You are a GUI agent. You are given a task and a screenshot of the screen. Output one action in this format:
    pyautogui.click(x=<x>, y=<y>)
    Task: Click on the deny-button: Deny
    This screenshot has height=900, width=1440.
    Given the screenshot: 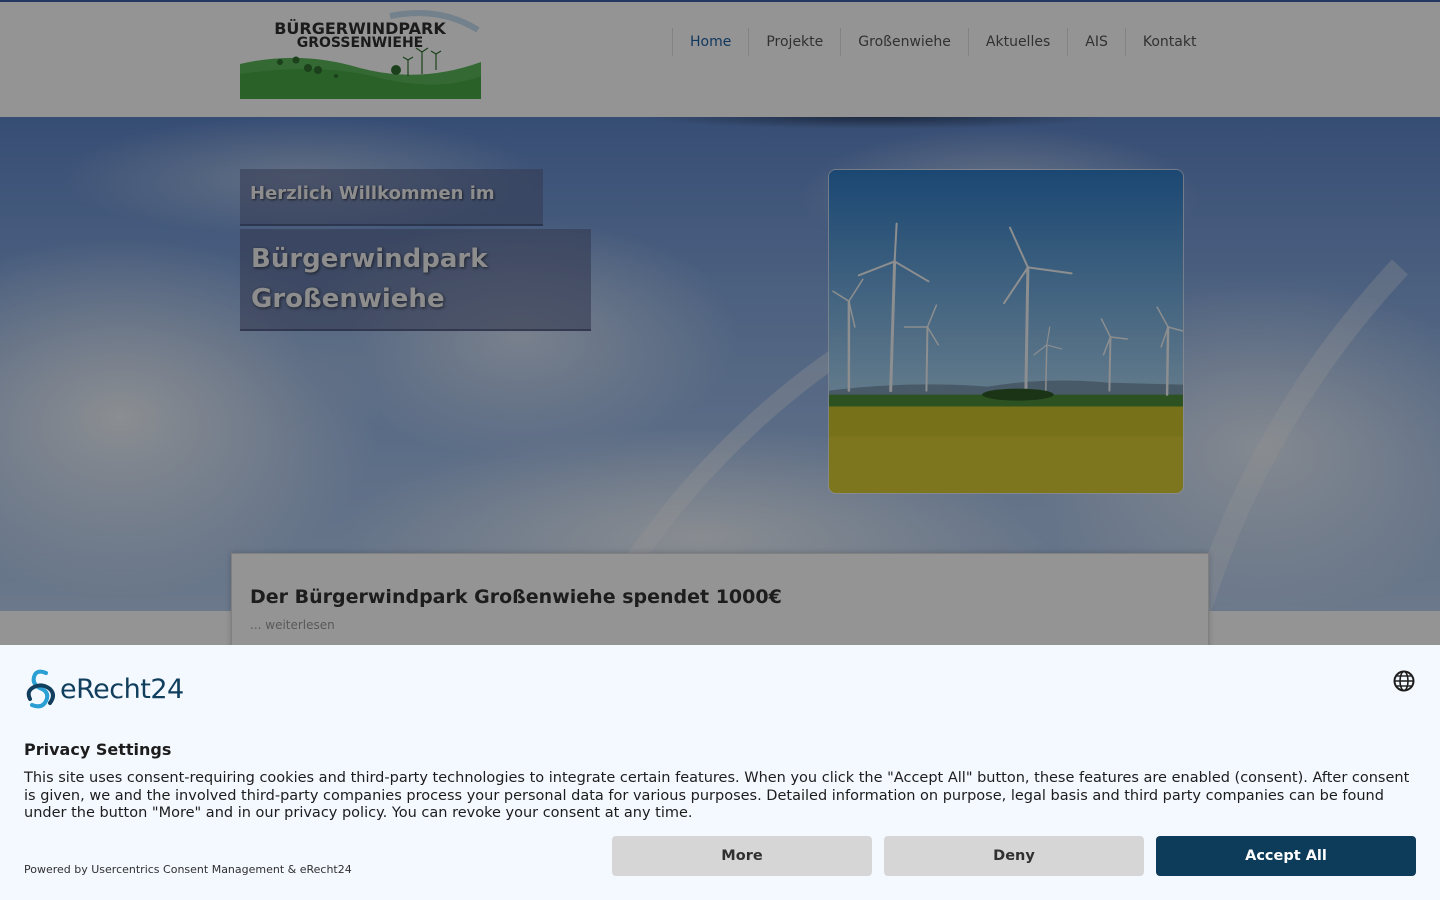 What is the action you would take?
    pyautogui.click(x=1014, y=856)
    